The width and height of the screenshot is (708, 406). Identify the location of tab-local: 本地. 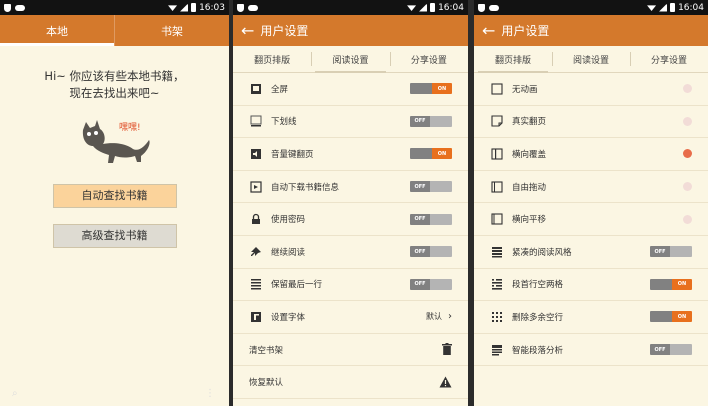
(57, 30).